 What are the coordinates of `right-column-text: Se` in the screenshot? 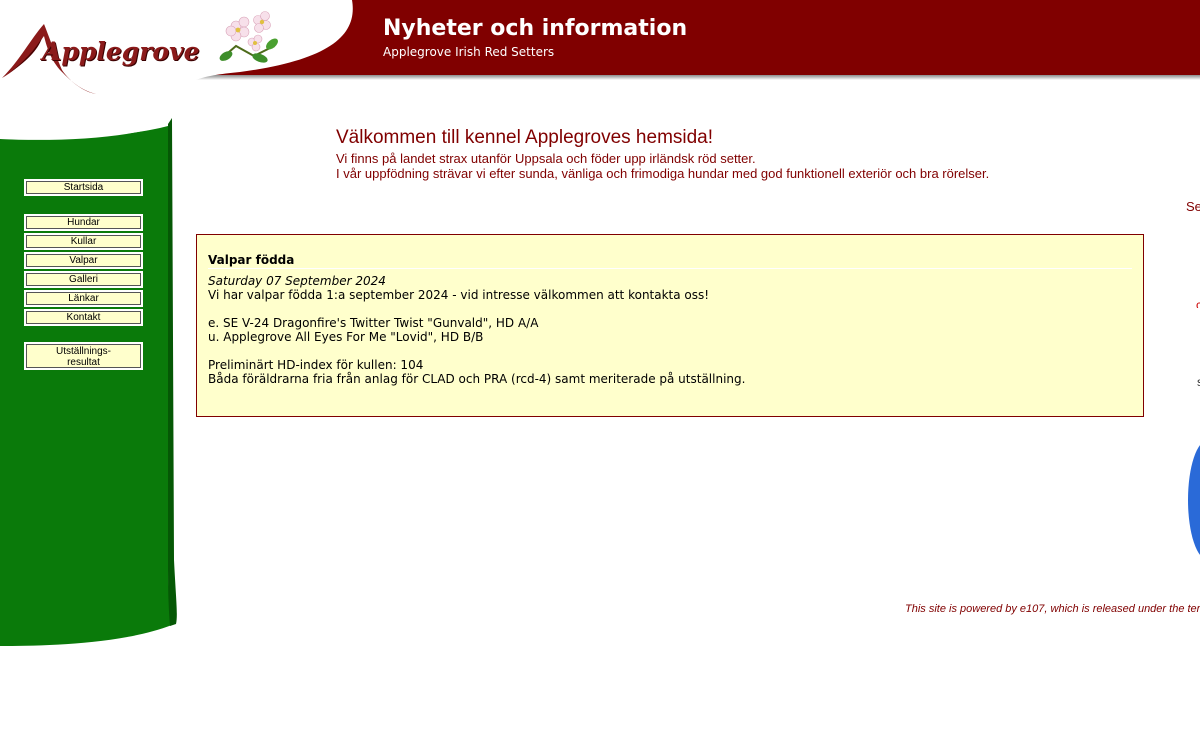 It's located at (1193, 206).